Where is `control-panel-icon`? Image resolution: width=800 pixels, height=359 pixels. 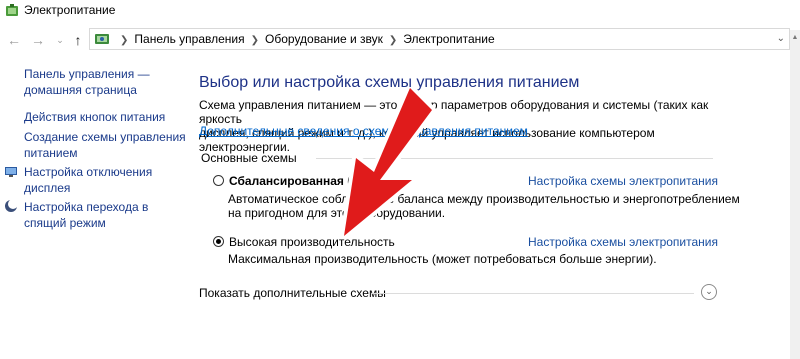 control-panel-icon is located at coordinates (102, 39).